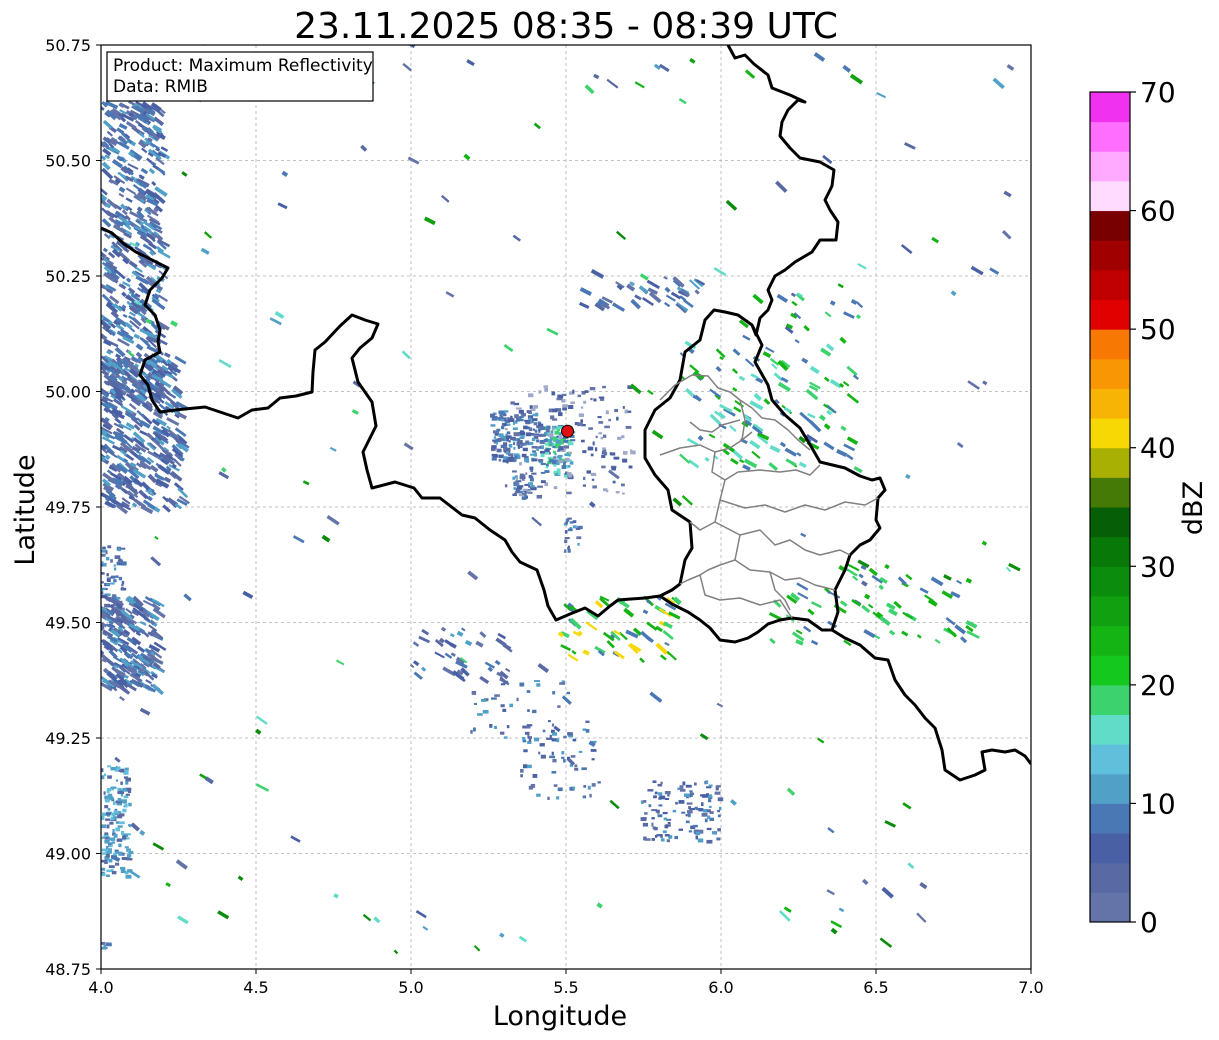  I want to click on y-axis-label: Latitude, so click(25, 509).